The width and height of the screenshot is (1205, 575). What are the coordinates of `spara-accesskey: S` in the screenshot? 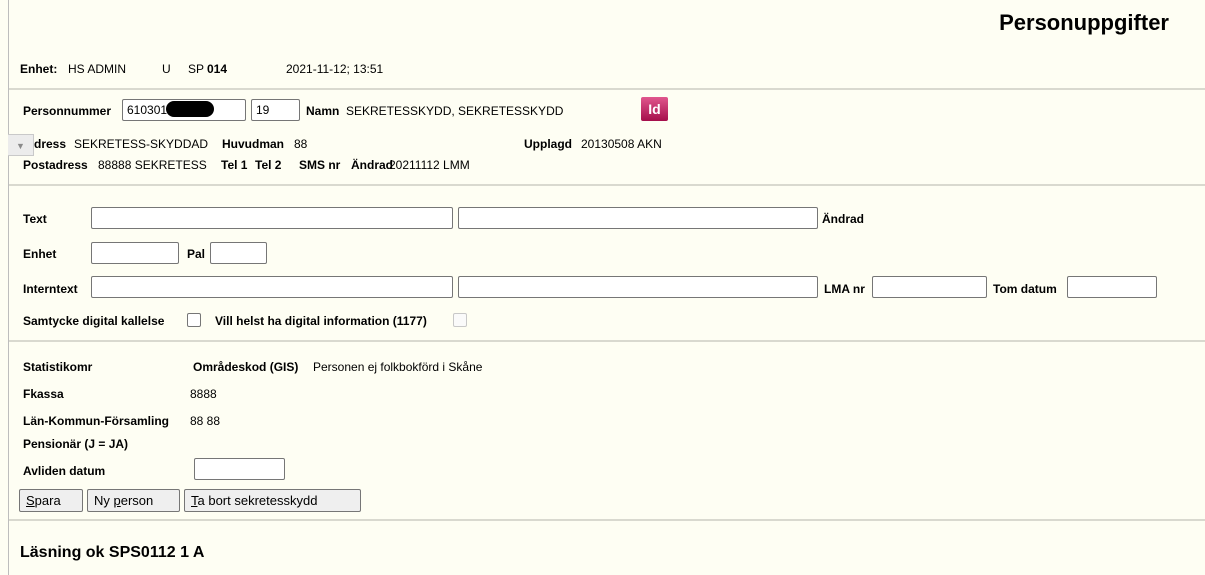 It's located at (30, 500).